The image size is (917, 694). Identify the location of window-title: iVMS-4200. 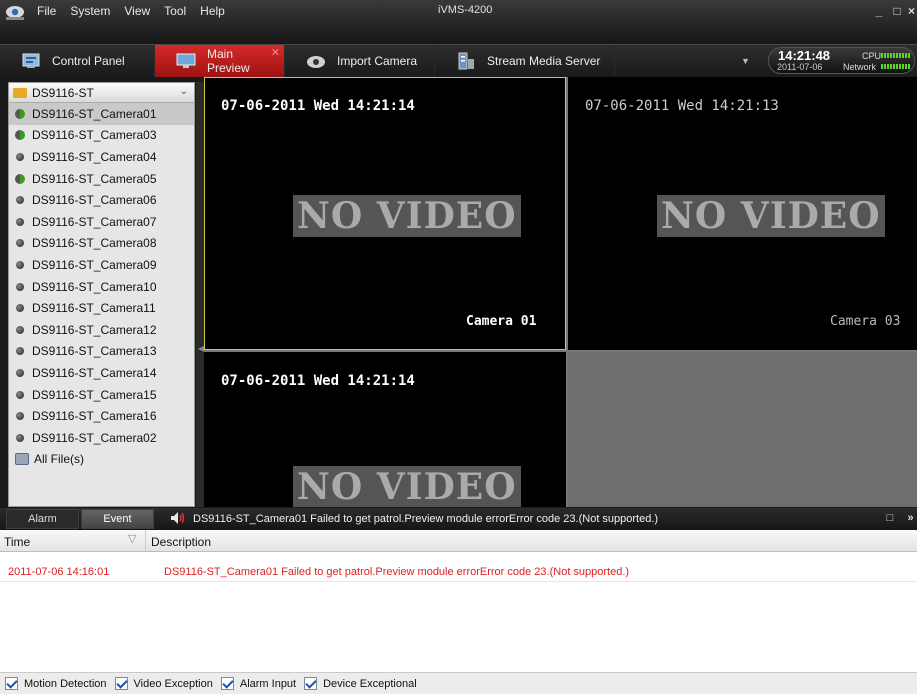
(465, 10).